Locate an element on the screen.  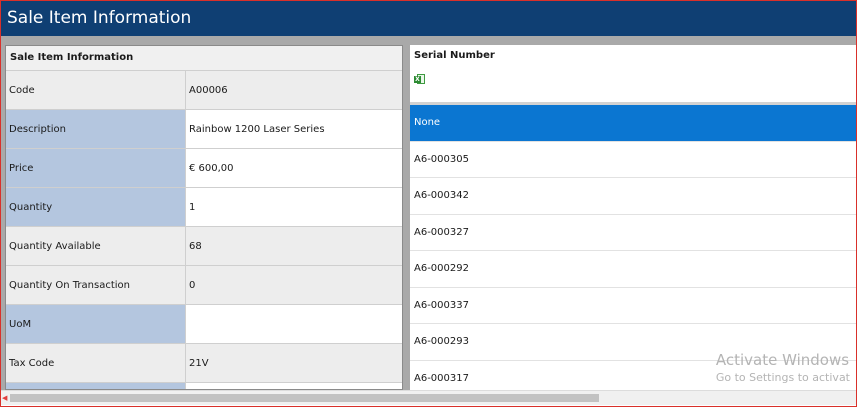
info-row: UoM is located at coordinates (204, 324).